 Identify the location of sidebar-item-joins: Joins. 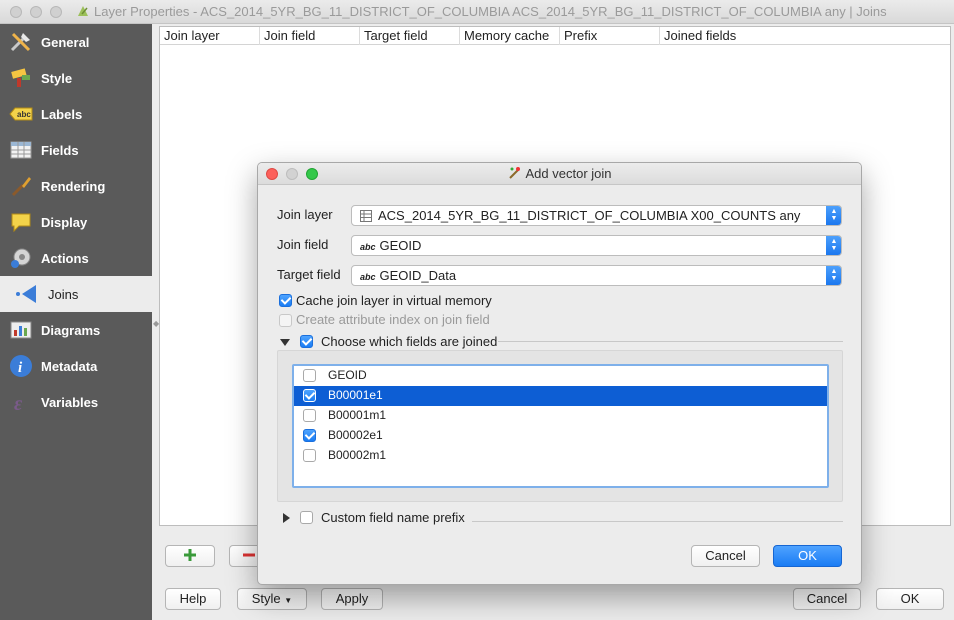
(76, 294).